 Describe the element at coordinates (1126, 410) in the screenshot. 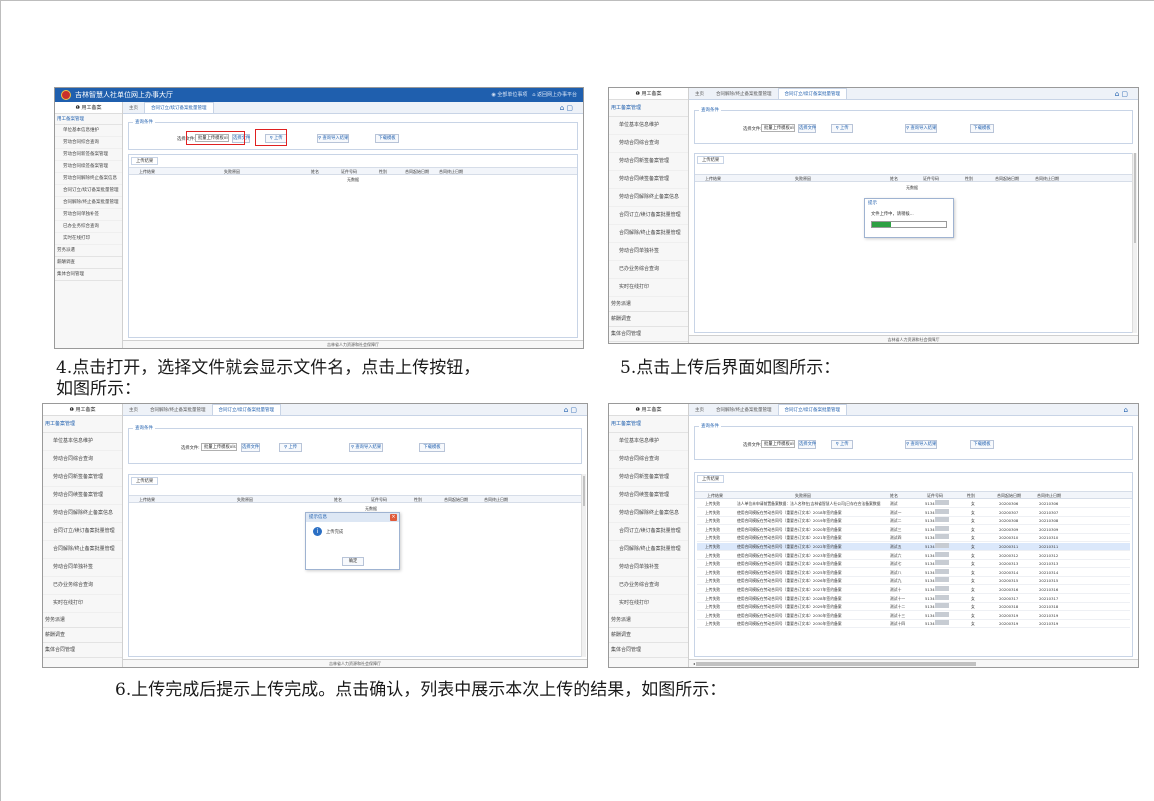

I see `home-icon: ⌂` at that location.